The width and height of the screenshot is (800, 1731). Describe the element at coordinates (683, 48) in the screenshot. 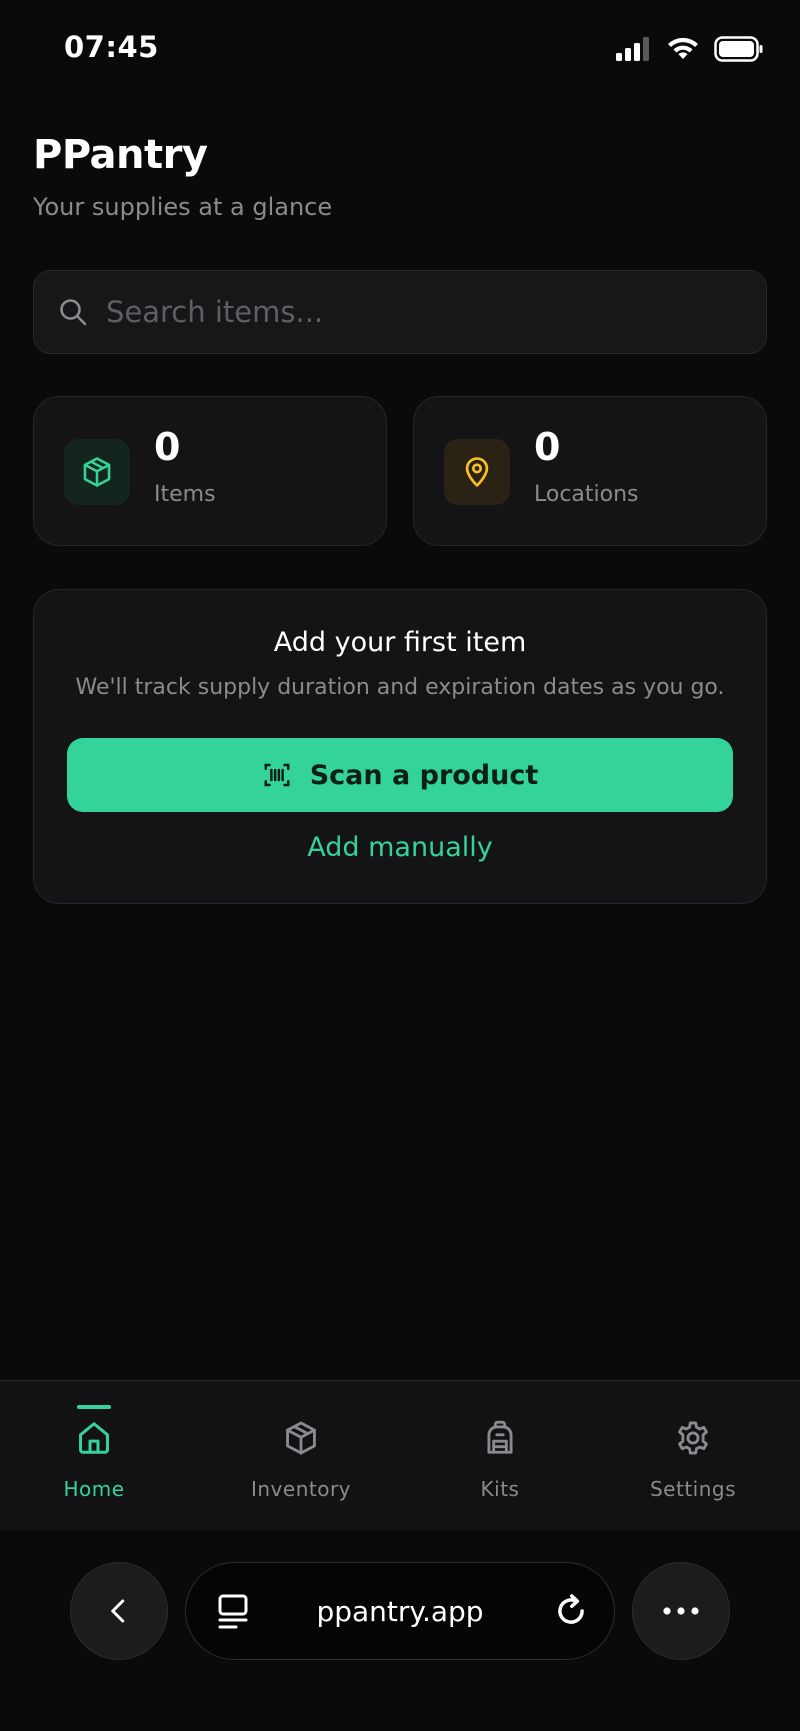

I see `wifi-icon` at that location.